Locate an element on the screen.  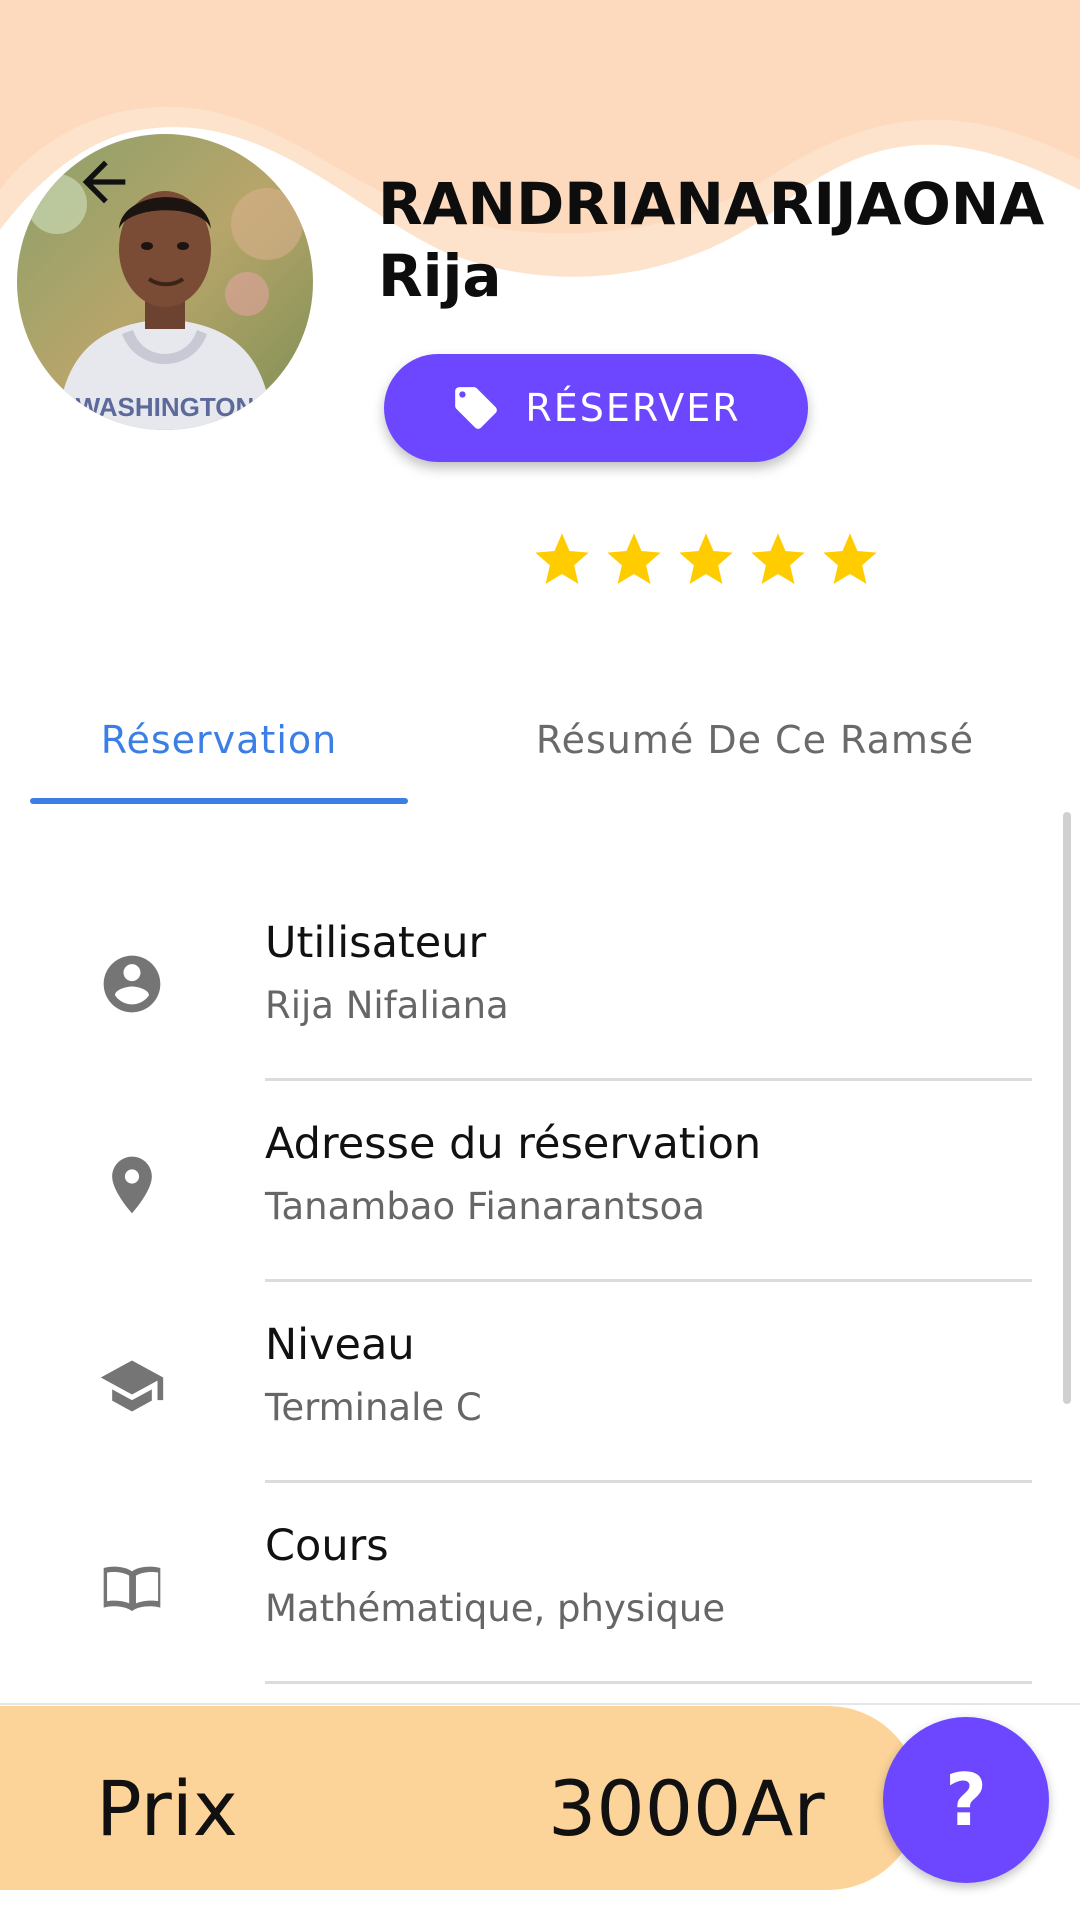
rating-stars is located at coordinates (706, 560).